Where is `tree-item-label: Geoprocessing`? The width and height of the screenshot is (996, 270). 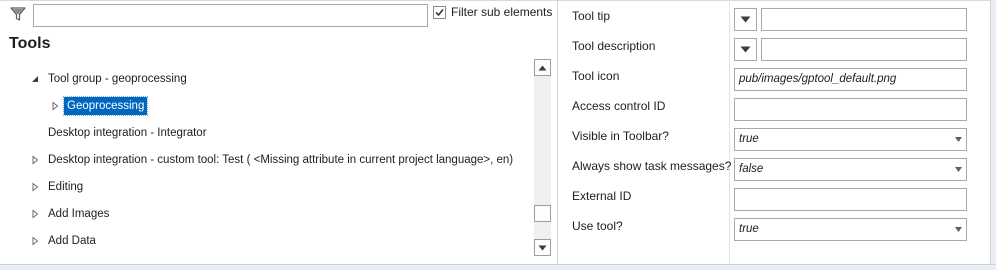
tree-item-label: Geoprocessing is located at coordinates (105, 106).